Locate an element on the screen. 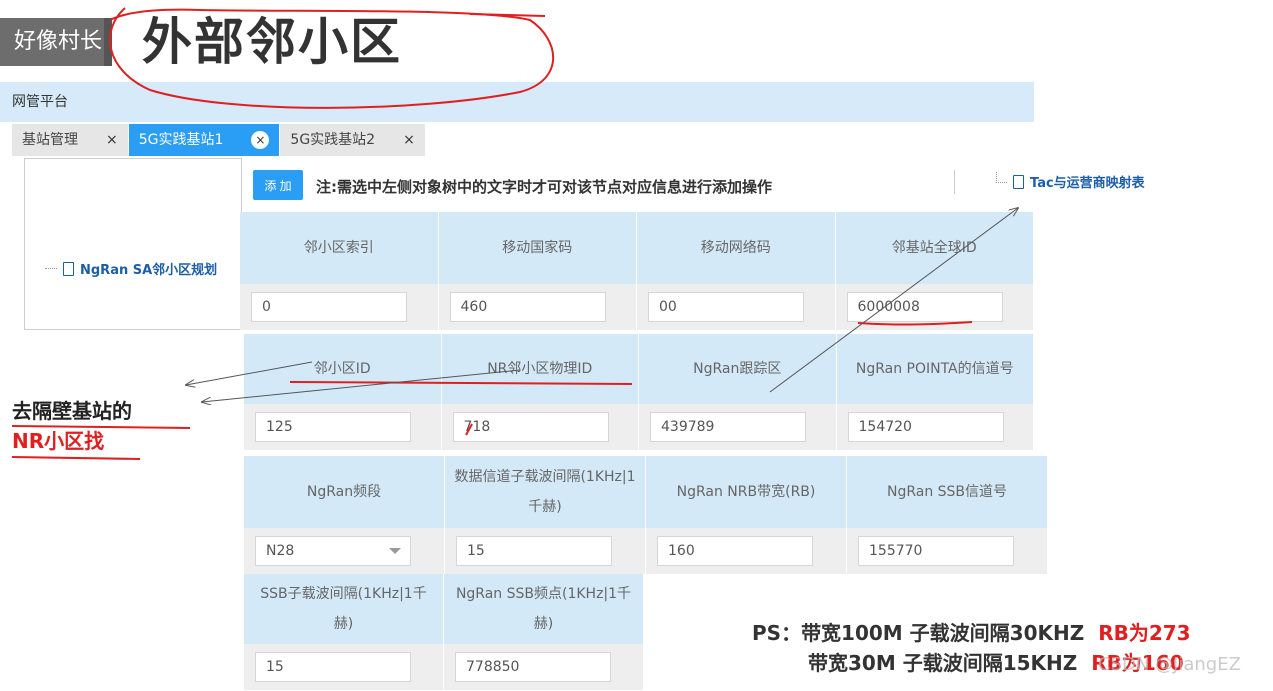 Image resolution: width=1273 pixels, height=691 pixels. form-group-4: SSB子载波间隔(1KHz|1千赫) NgRan SSB频点(1KHz|1千赫) is located at coordinates (444, 632).